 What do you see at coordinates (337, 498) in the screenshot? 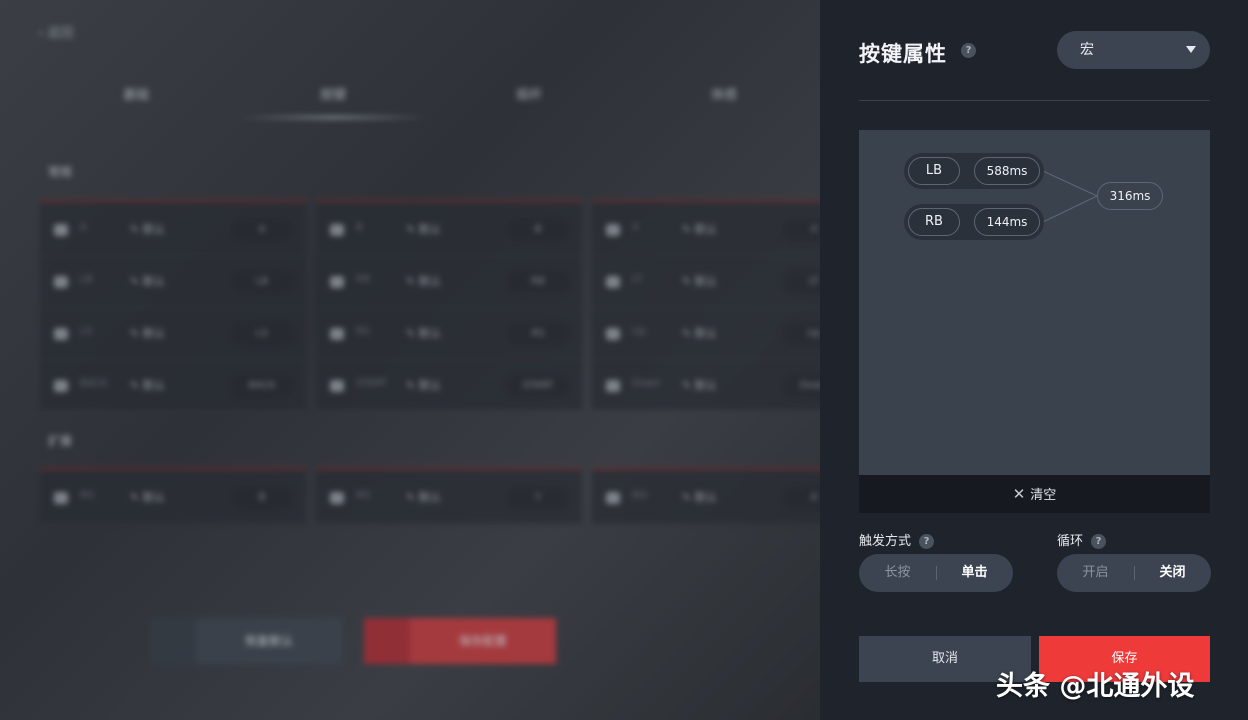
I see `macro-key-icon` at bounding box center [337, 498].